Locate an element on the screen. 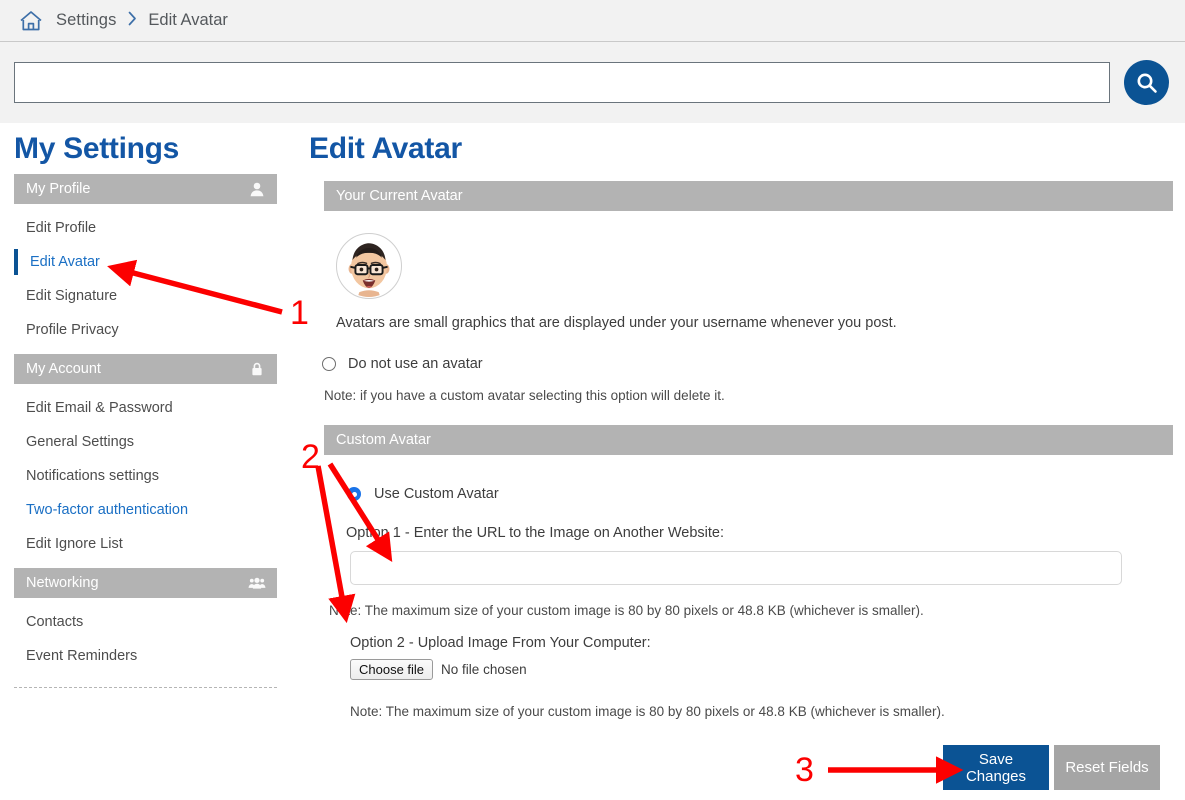 The width and height of the screenshot is (1185, 800). lock-icon is located at coordinates (257, 369).